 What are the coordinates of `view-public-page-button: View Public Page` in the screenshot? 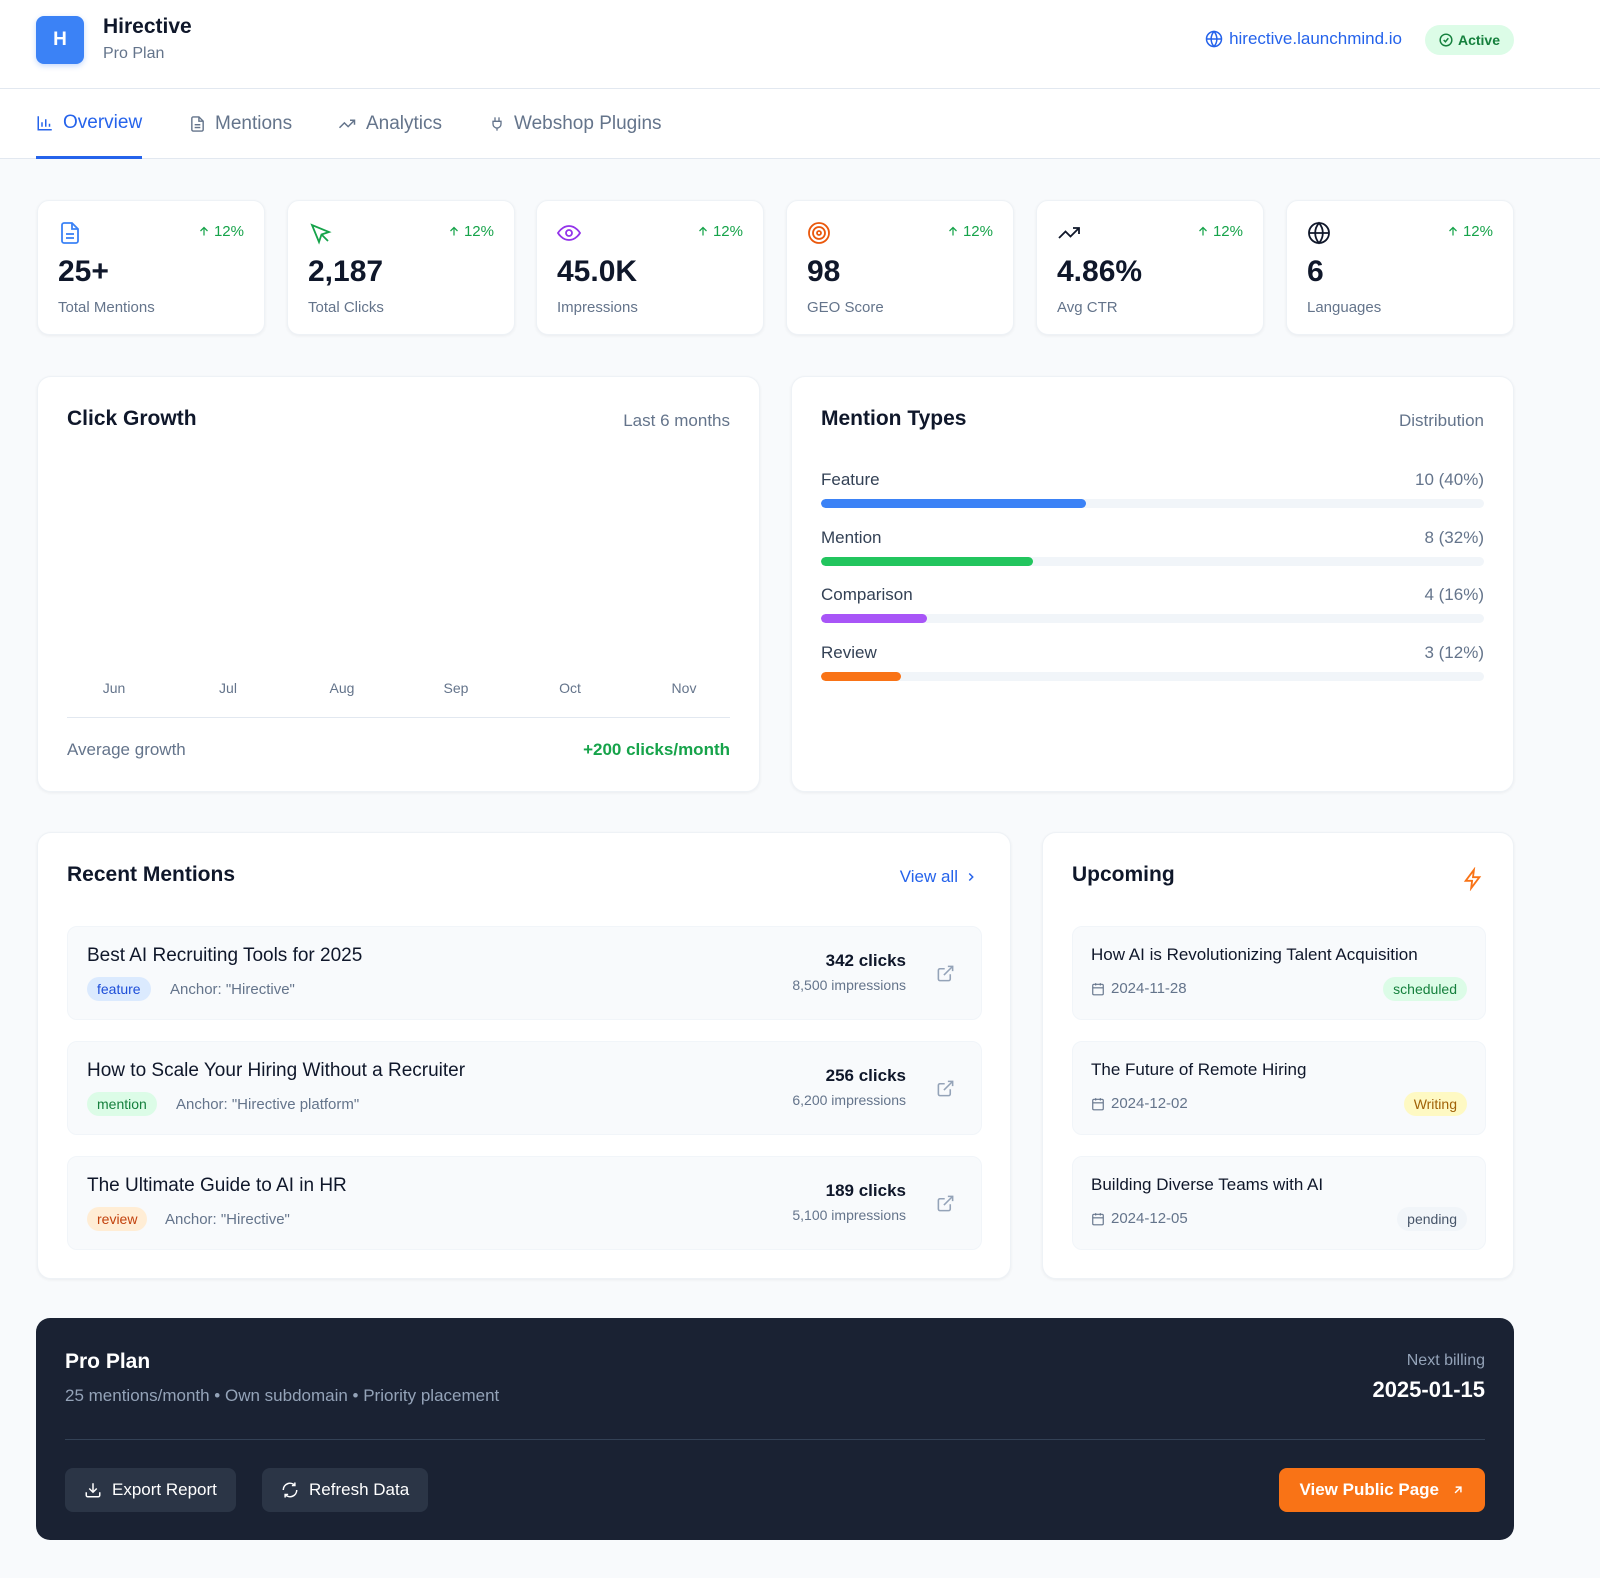 It's located at (1382, 1490).